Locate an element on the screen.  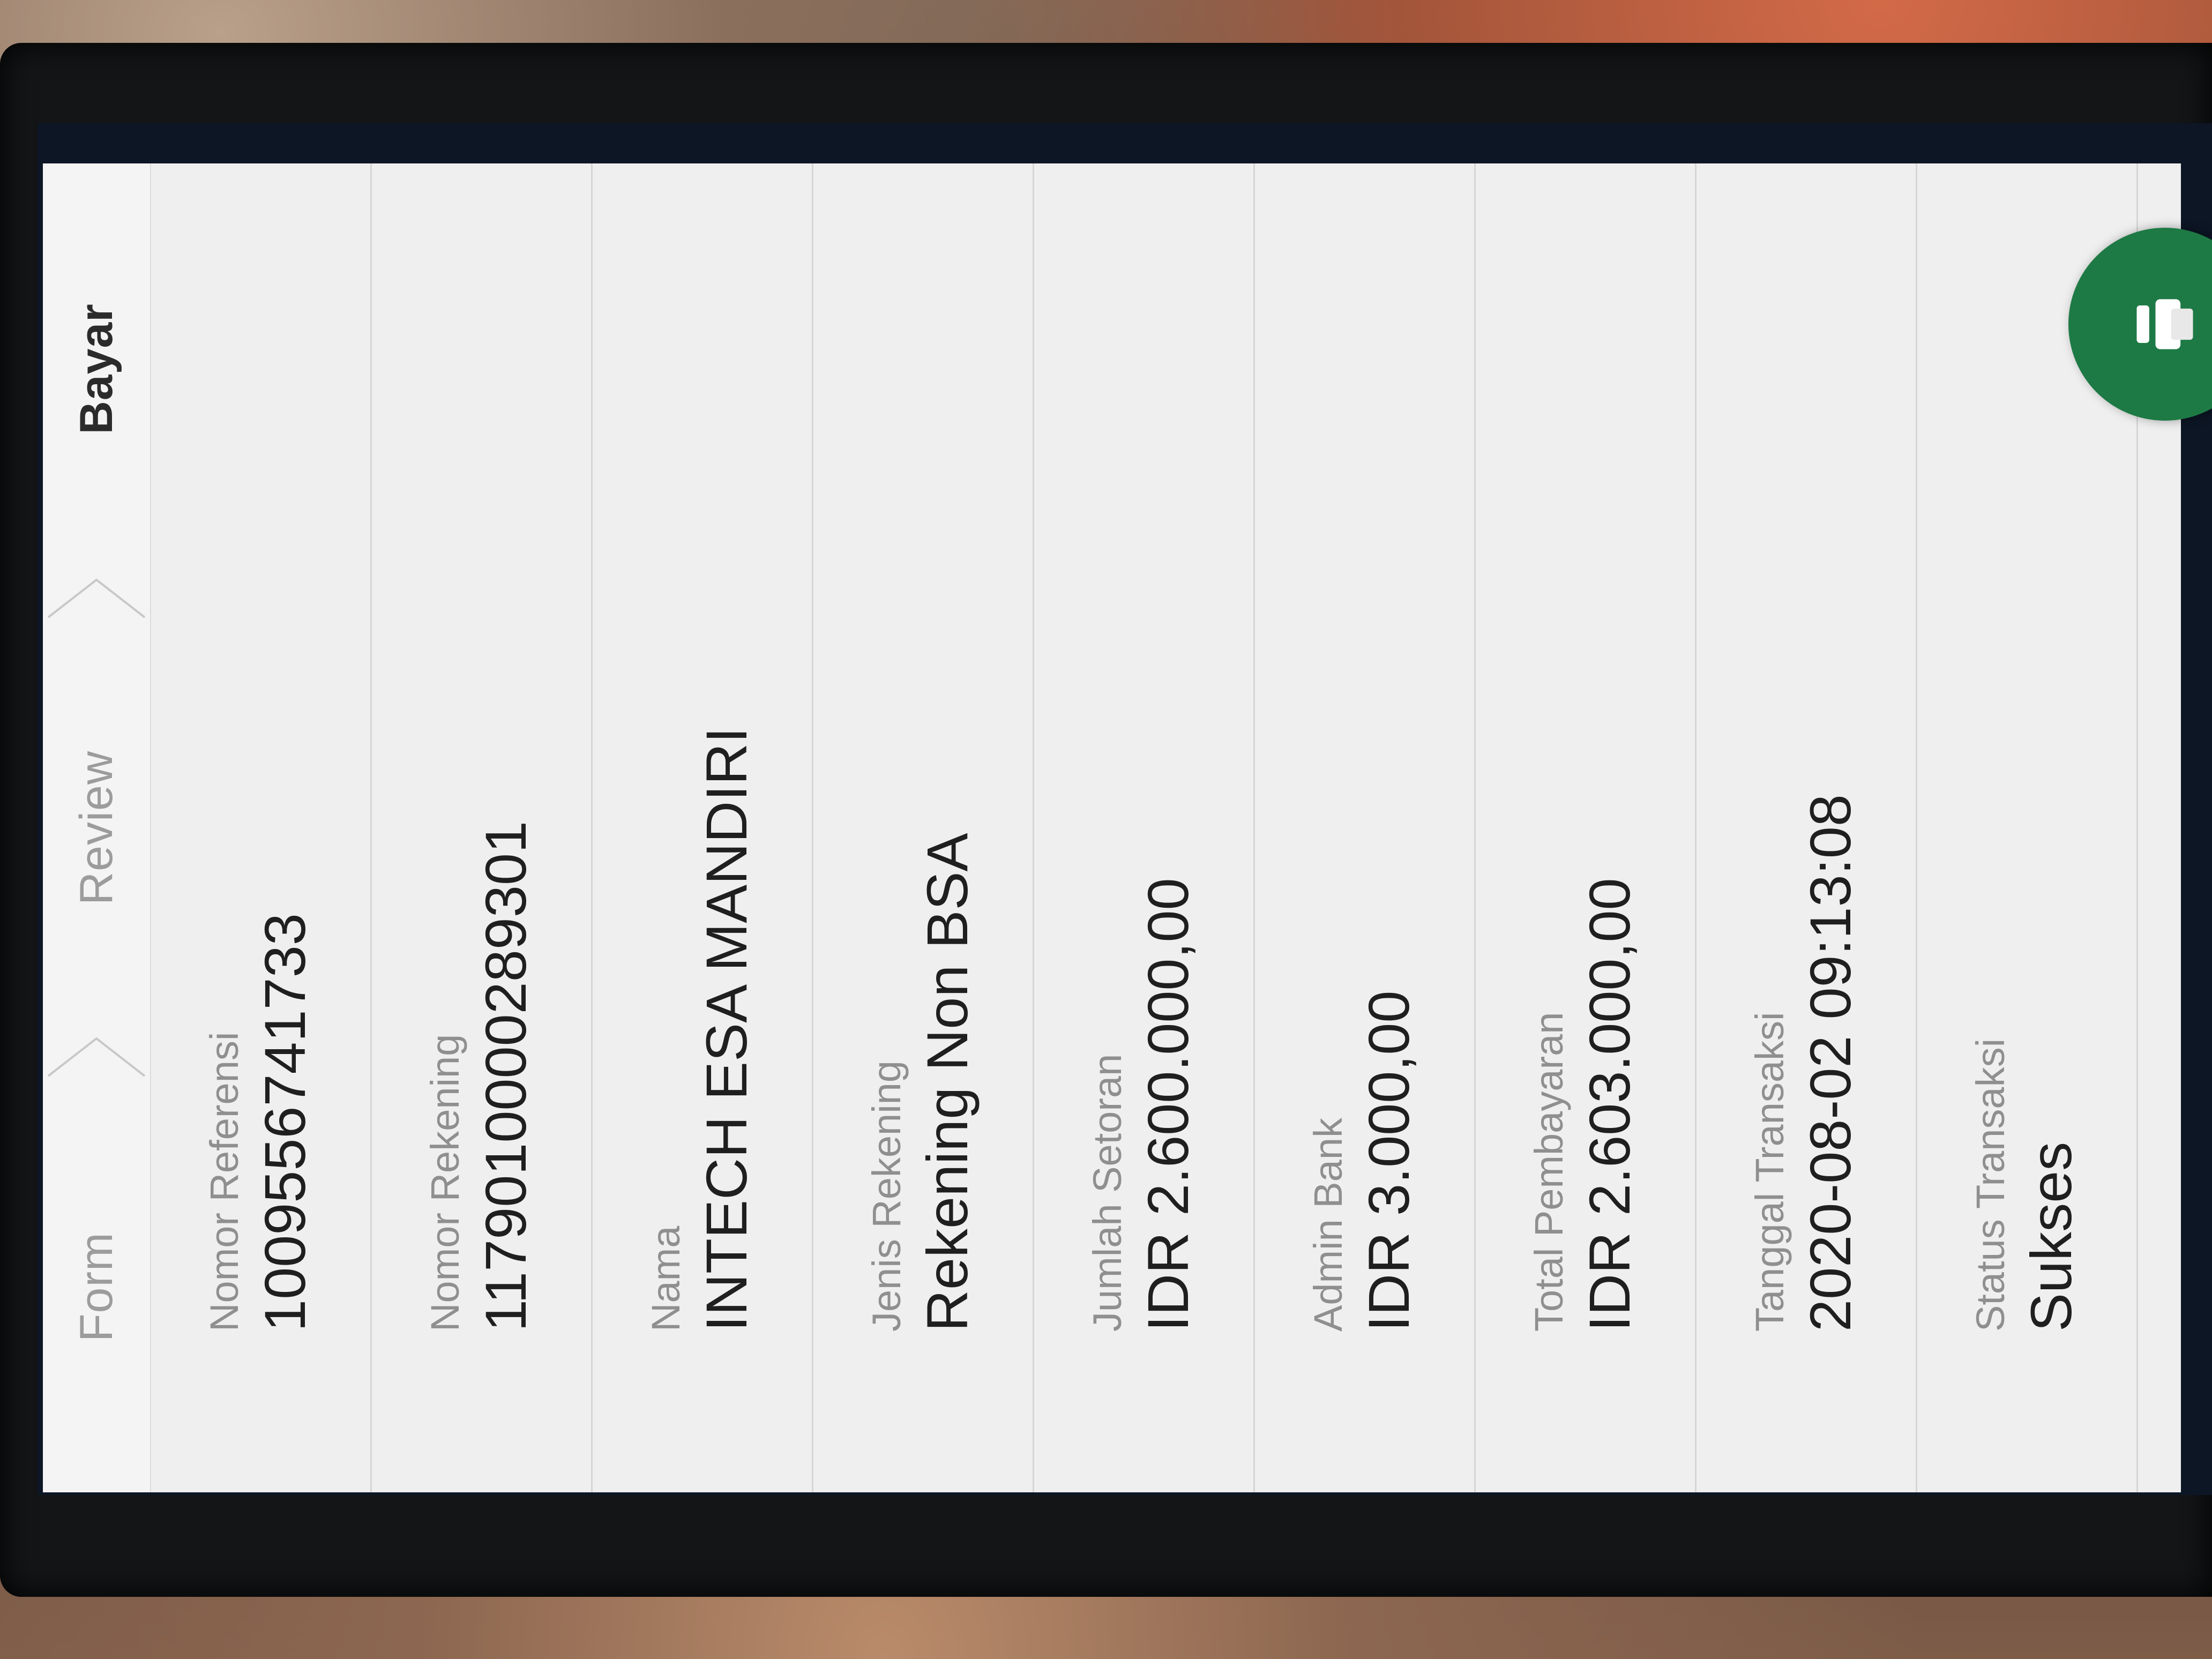
detail-label: Status Transaksi is located at coordinates (1990, 1185).